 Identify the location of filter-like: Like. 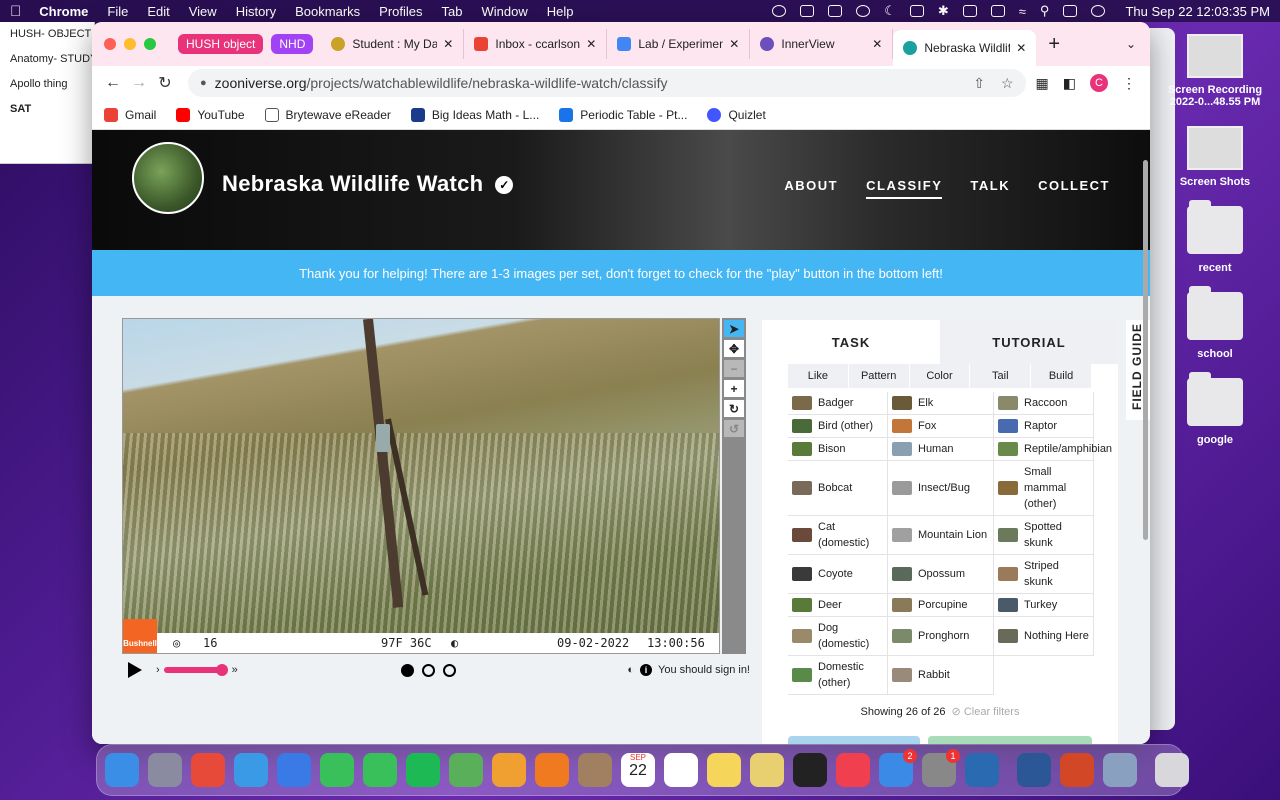
(818, 376).